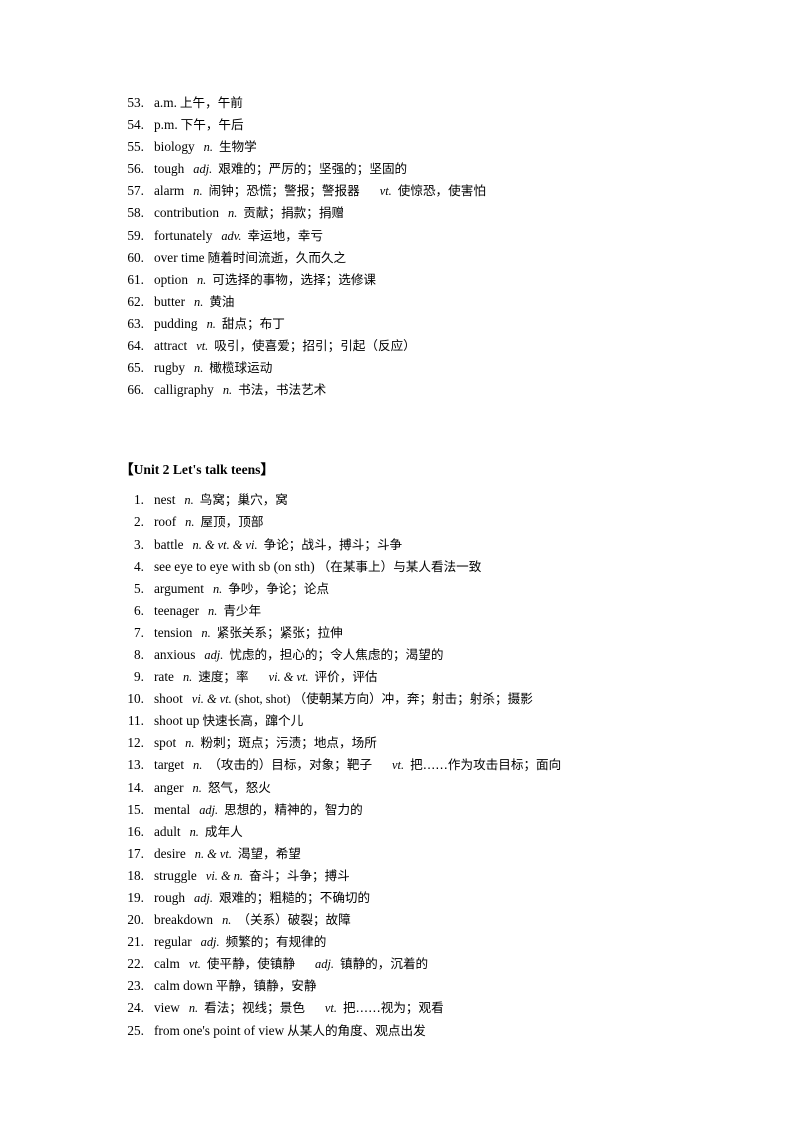 This screenshot has height=1123, width=794. Describe the element at coordinates (167, 831) in the screenshot. I see `vocab-entry-word: adult` at that location.